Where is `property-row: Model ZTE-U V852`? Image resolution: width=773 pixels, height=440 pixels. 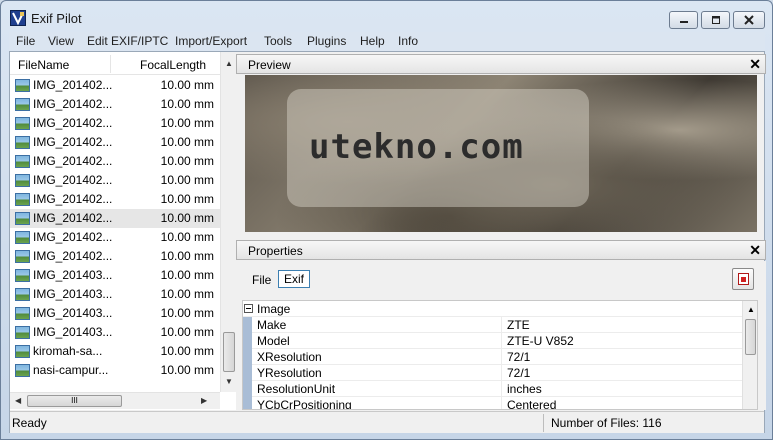 property-row: Model ZTE-U V852 is located at coordinates (500, 341).